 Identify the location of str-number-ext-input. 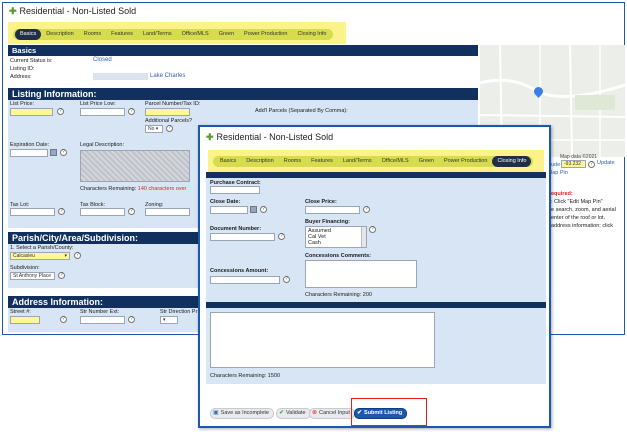
(102, 320).